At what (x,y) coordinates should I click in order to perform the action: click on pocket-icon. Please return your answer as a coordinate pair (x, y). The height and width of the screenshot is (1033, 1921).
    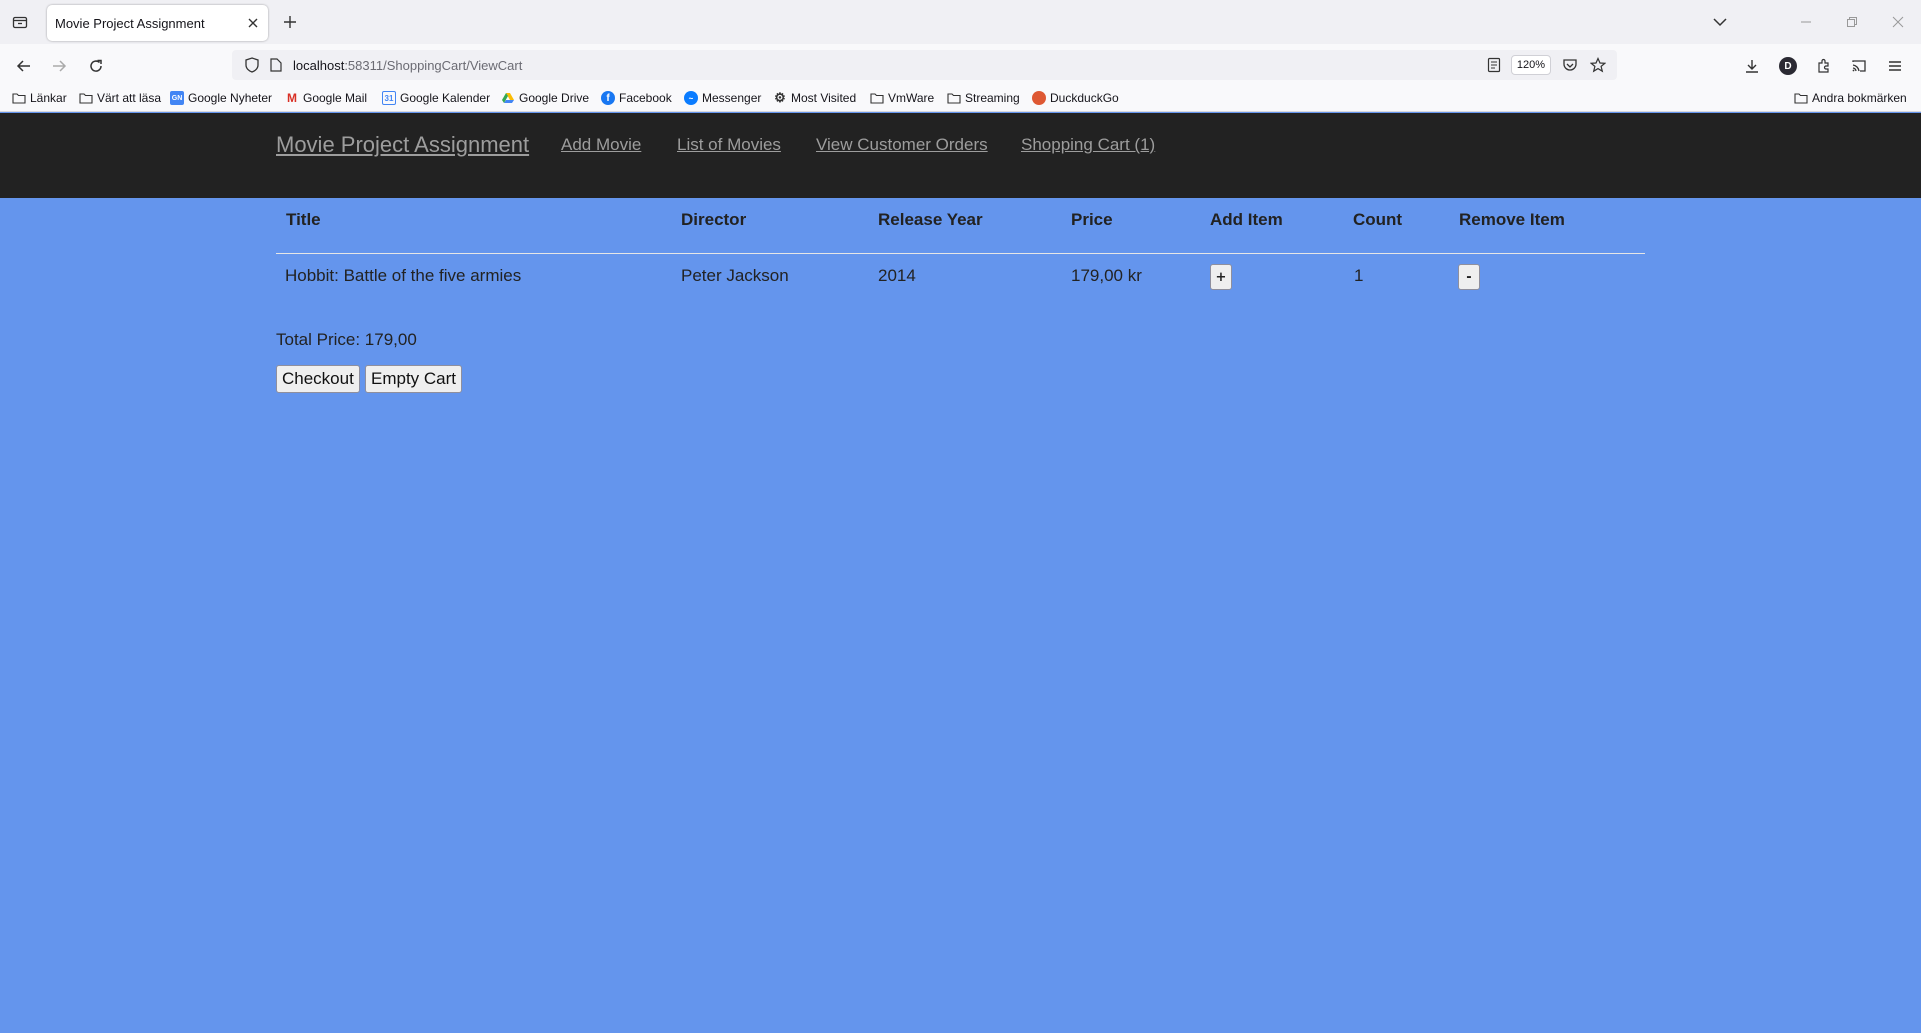
    Looking at the image, I should click on (1570, 65).